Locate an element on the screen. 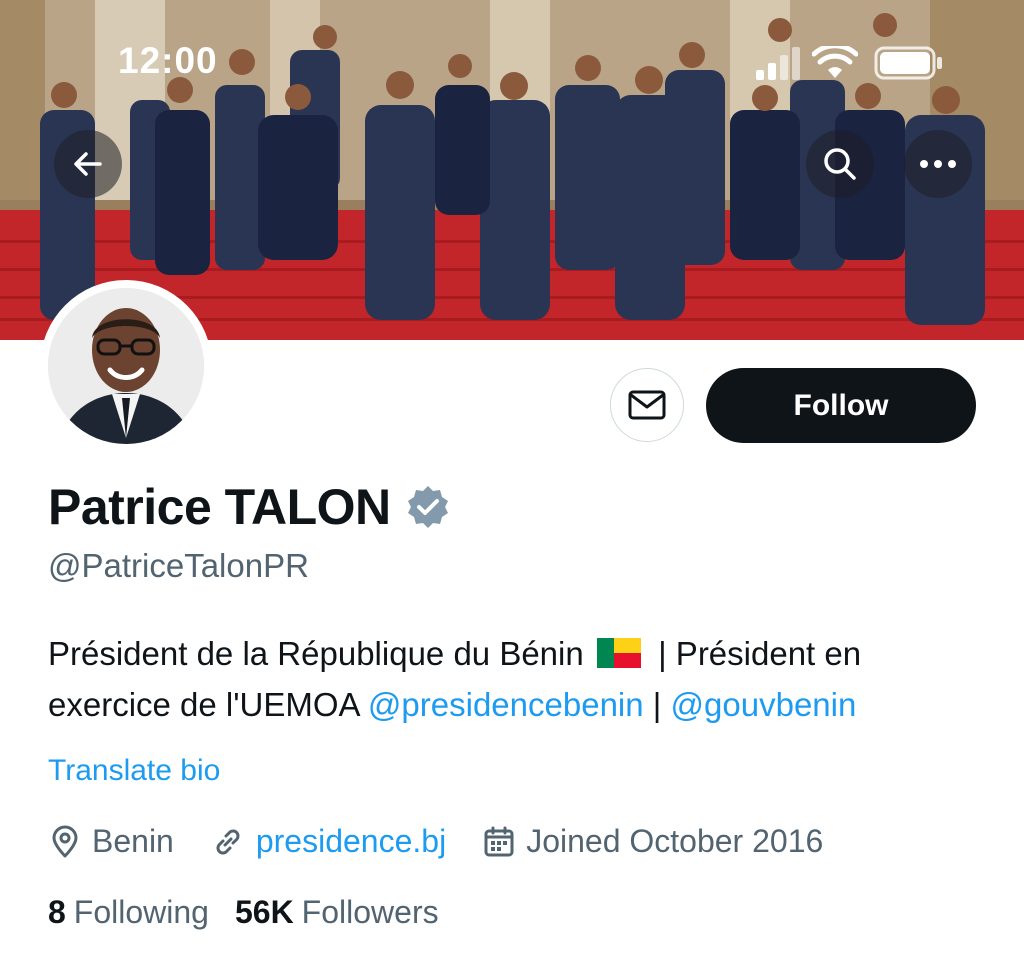 The width and height of the screenshot is (1024, 963). website-item: presidence.bj is located at coordinates (328, 841).